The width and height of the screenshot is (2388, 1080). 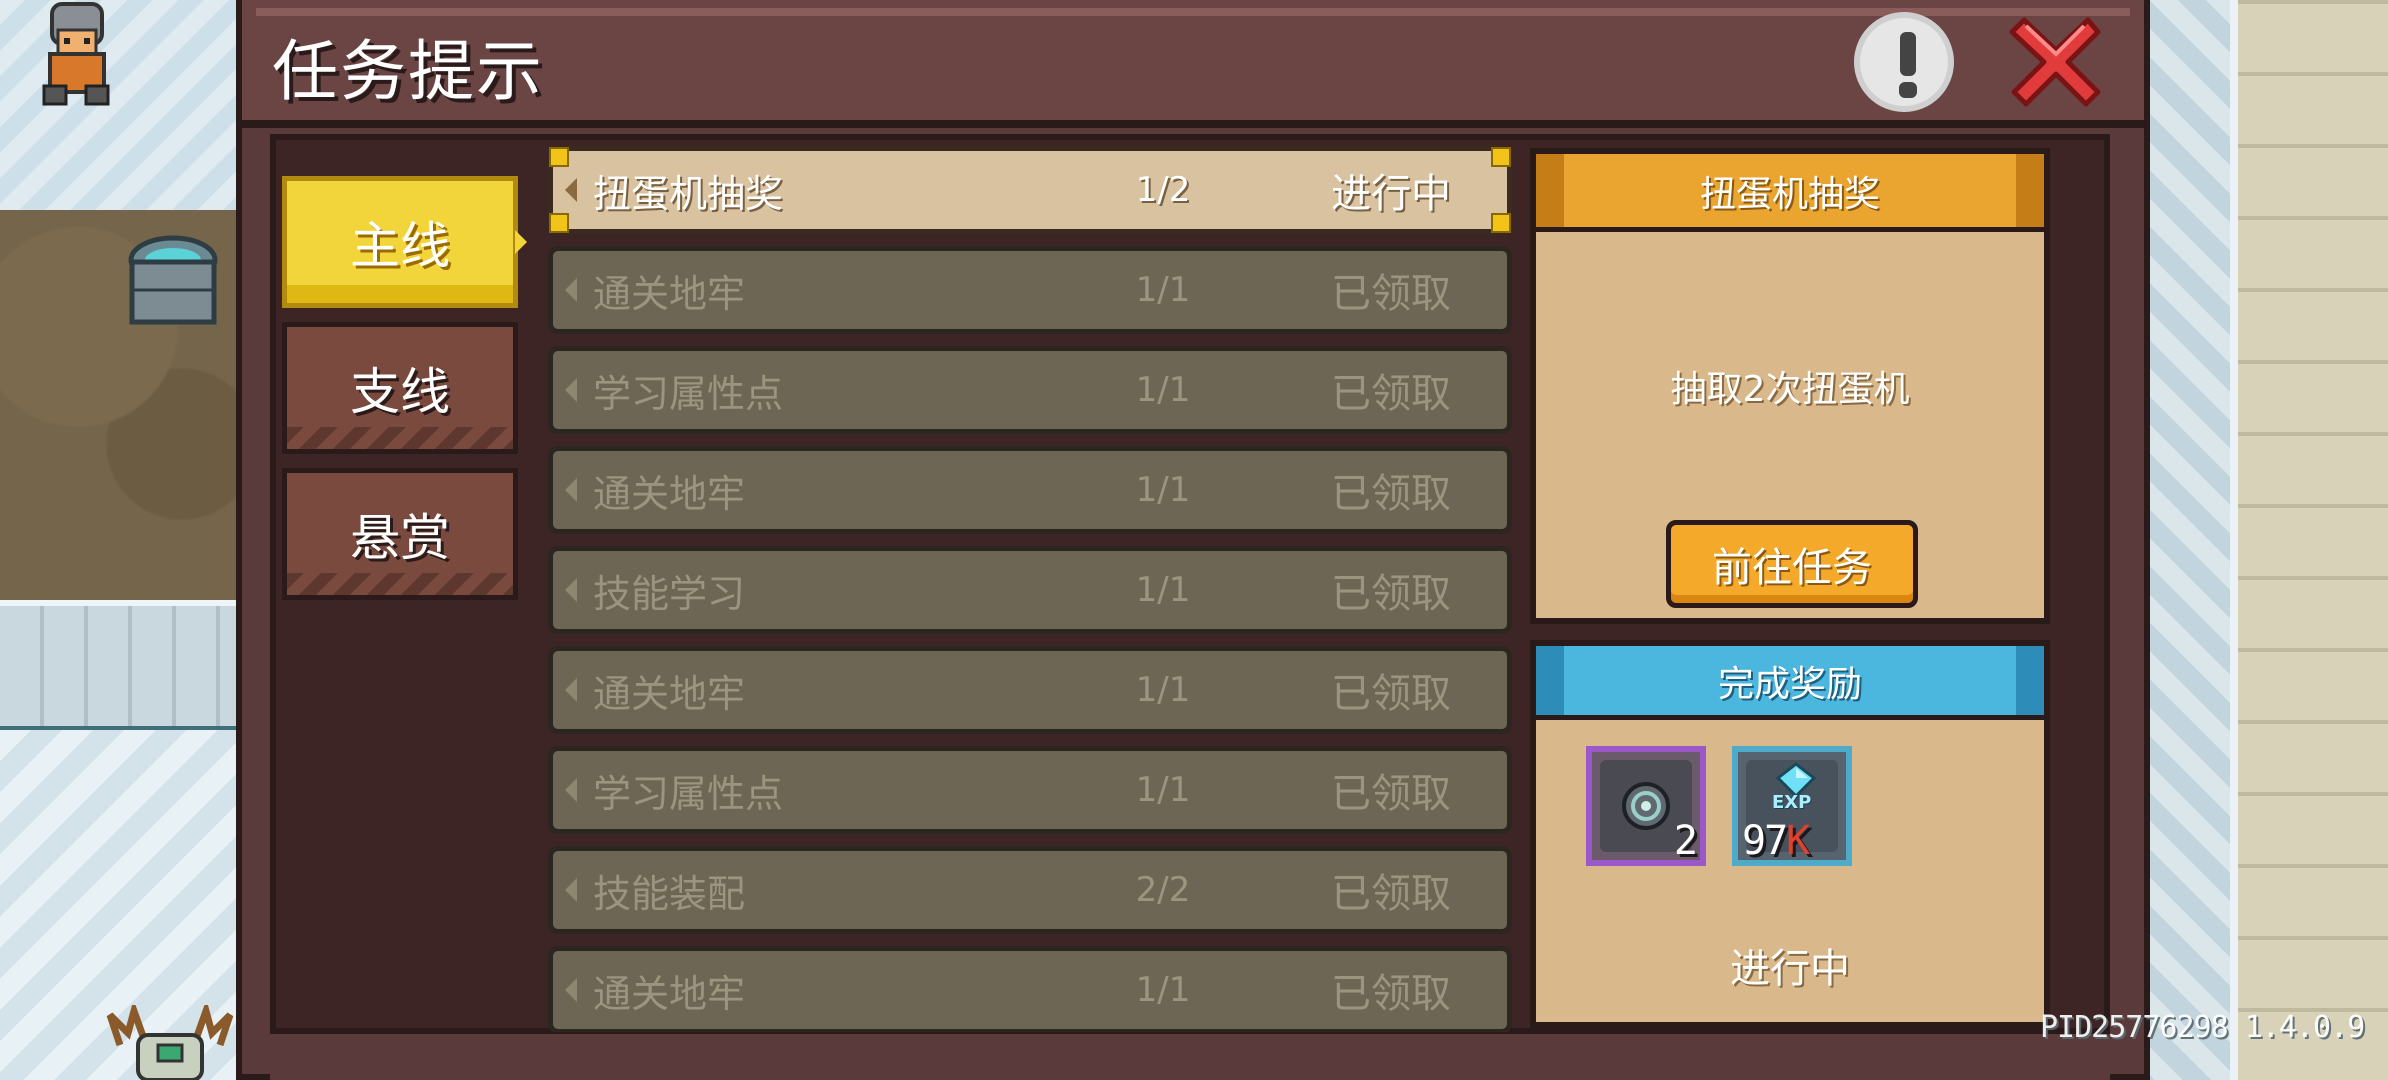 I want to click on goto-quest-label: 前往任务, so click(x=1792, y=568).